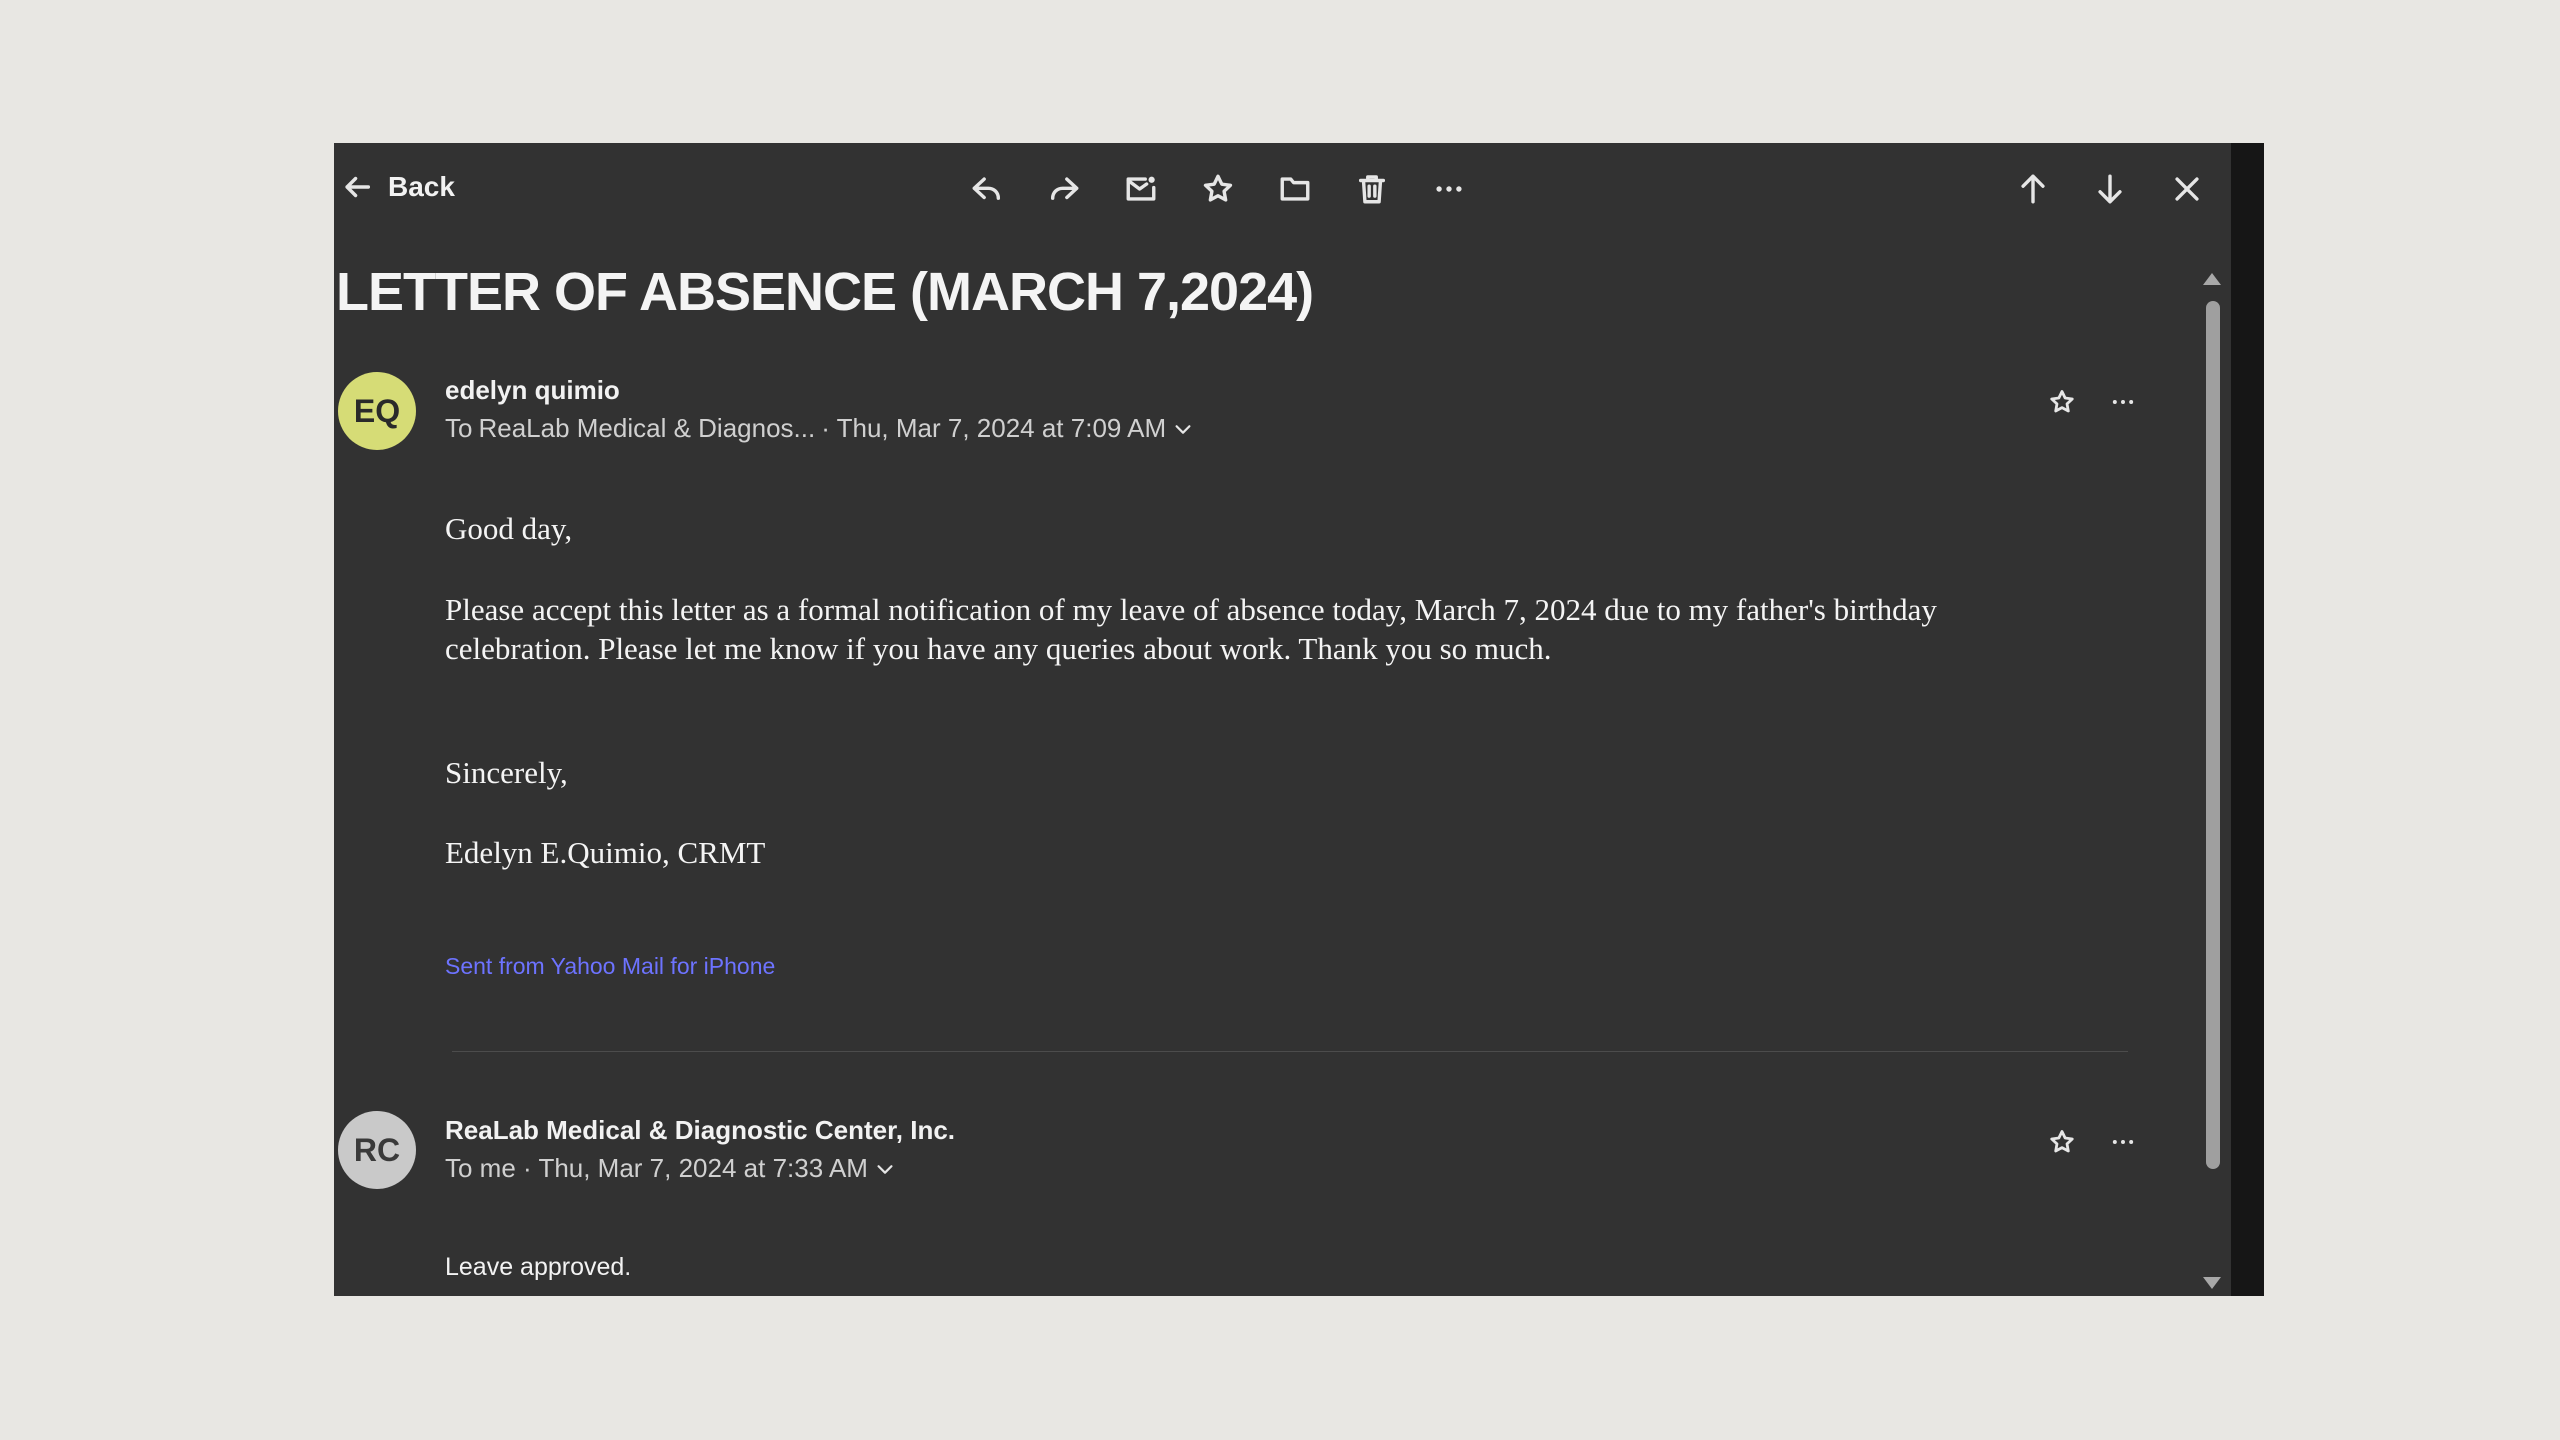 The image size is (2560, 1440). I want to click on reply-icon, so click(986, 188).